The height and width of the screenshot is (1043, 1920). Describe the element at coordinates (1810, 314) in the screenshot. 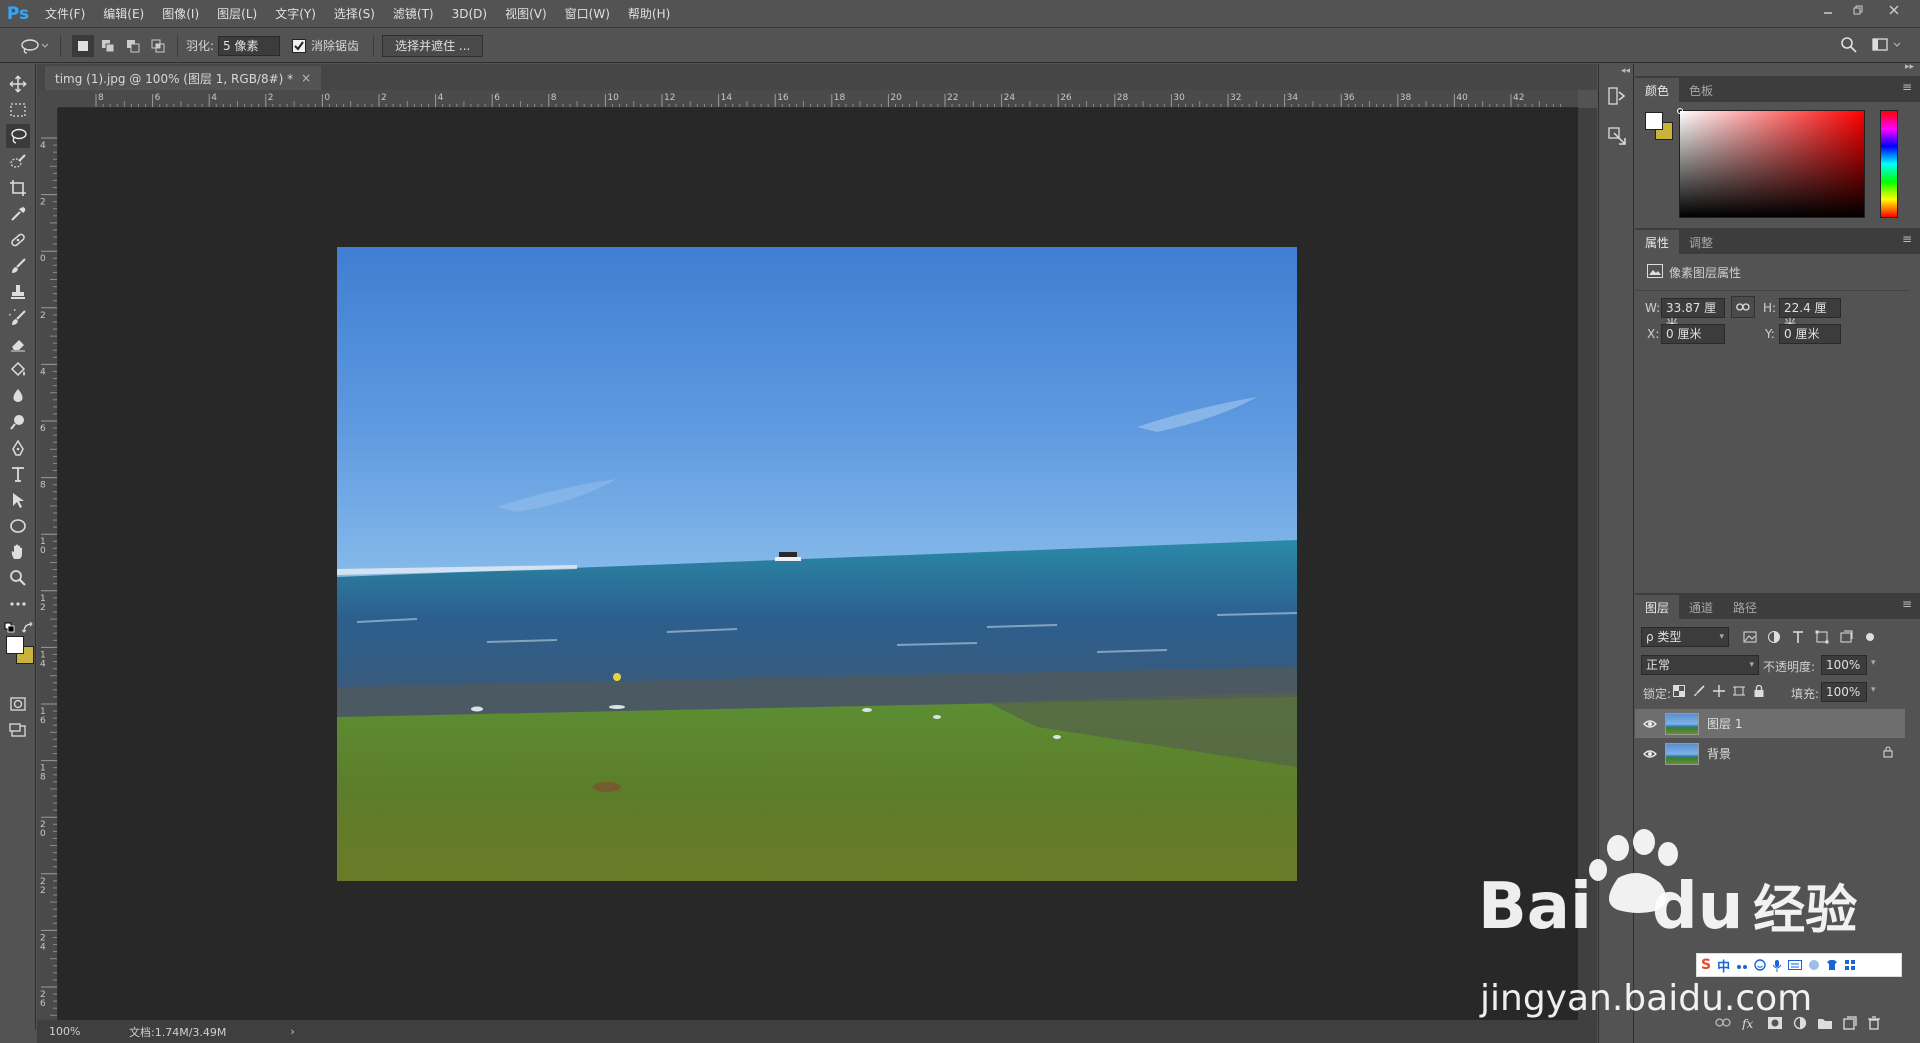

I see `height-input: 22.4 厘米` at that location.